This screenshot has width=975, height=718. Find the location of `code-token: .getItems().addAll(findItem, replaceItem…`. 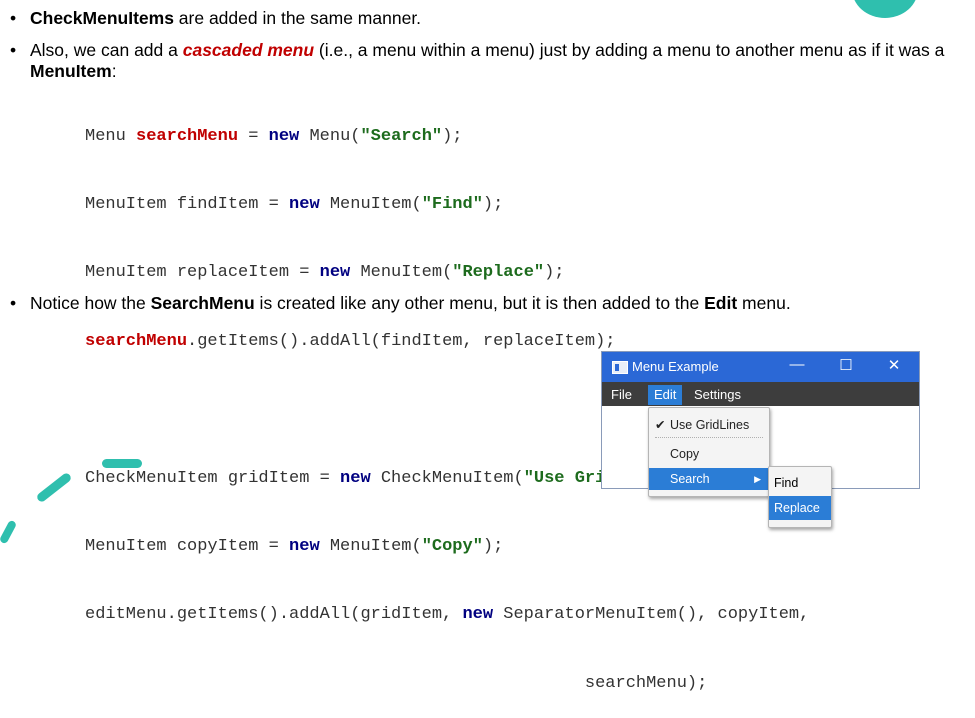

code-token: .getItems().addAll(findItem, replaceItem… is located at coordinates (401, 341).